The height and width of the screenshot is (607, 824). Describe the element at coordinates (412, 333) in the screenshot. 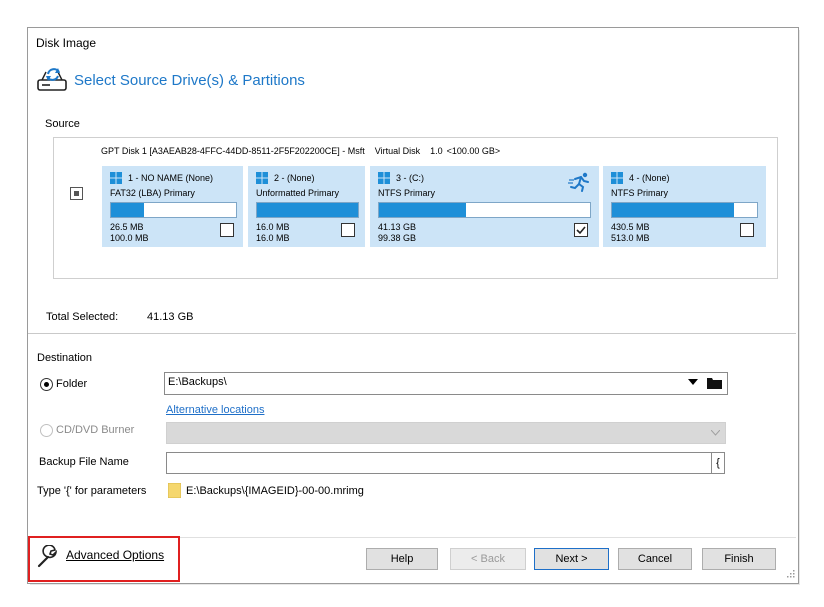

I see `section-divider` at that location.